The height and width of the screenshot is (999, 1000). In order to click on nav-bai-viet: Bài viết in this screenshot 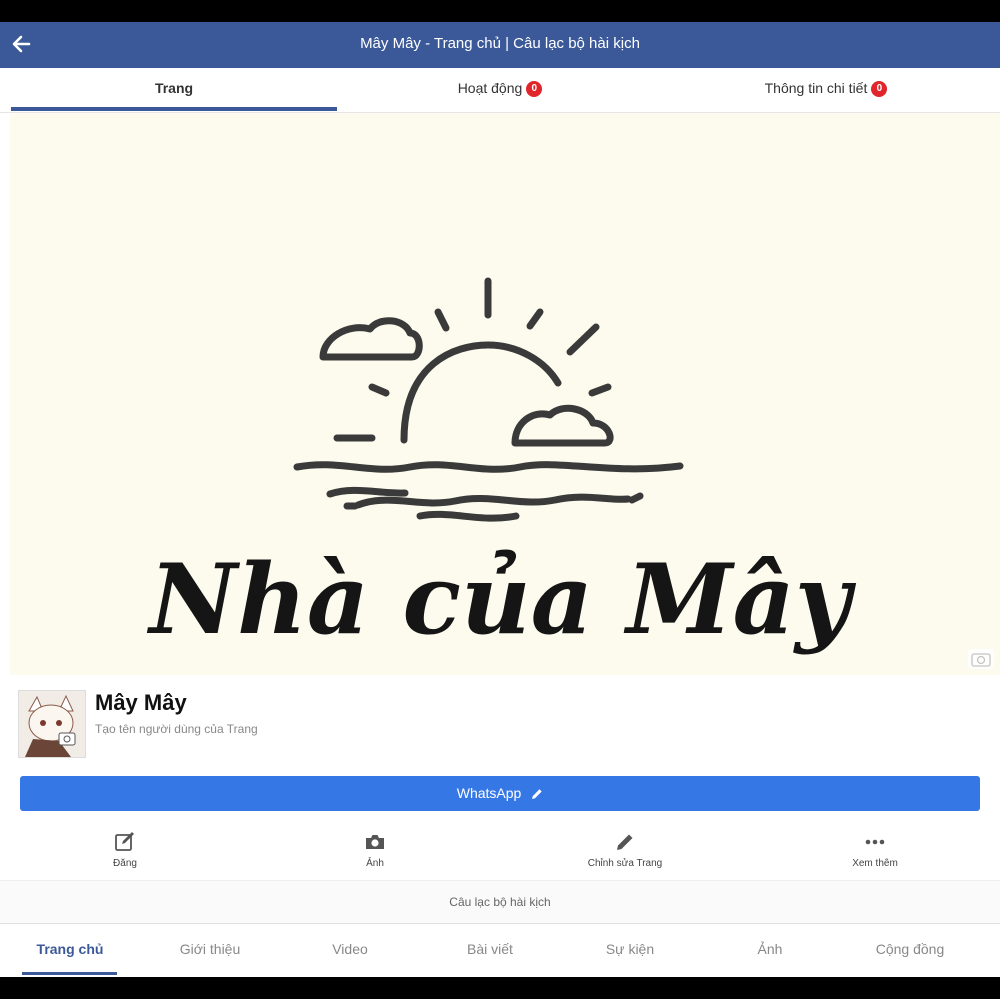, I will do `click(490, 949)`.